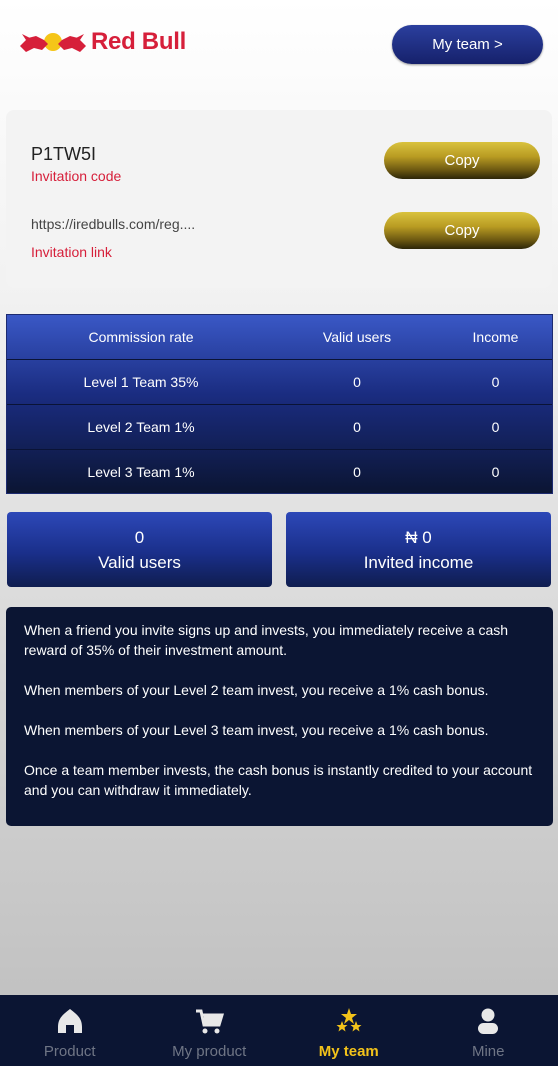  I want to click on my-team-button: My team >, so click(467, 44).